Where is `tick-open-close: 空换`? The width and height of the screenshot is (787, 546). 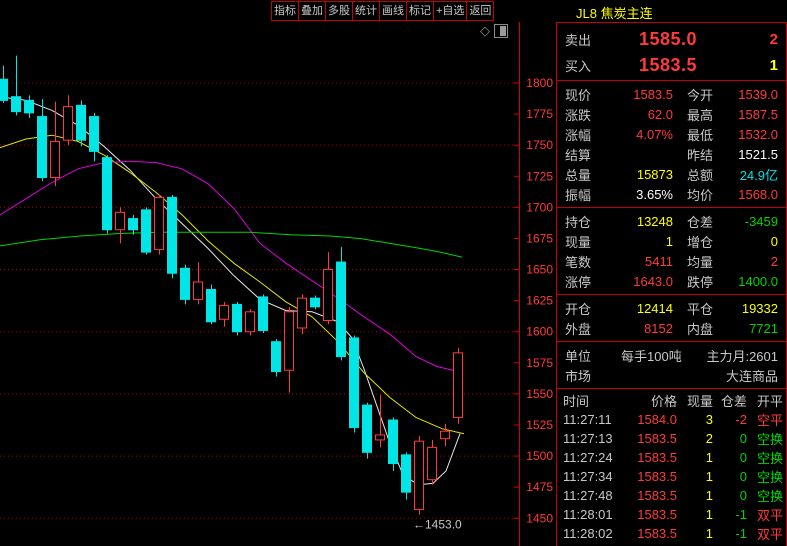 tick-open-close: 空换 is located at coordinates (769, 439).